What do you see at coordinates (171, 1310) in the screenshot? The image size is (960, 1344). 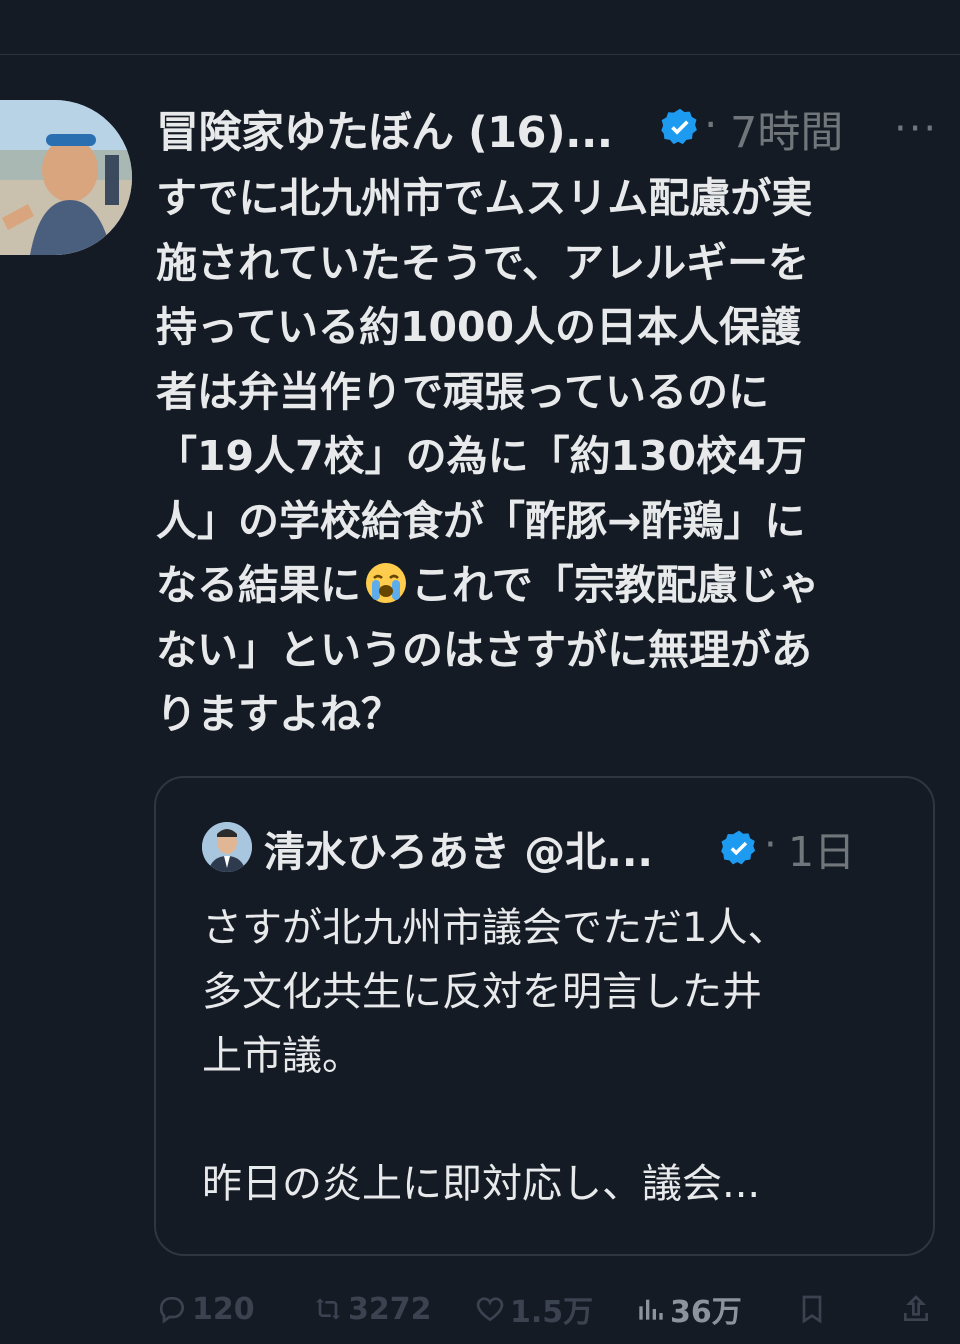 I see `reply-icon` at bounding box center [171, 1310].